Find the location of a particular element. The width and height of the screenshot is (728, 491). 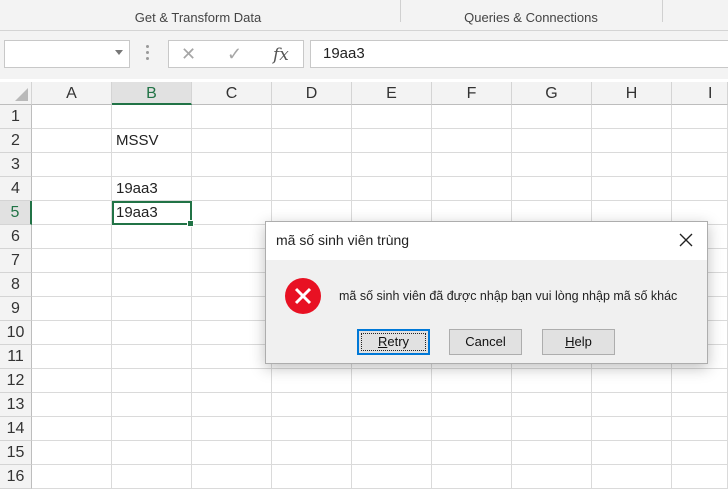

name-box is located at coordinates (67, 54).